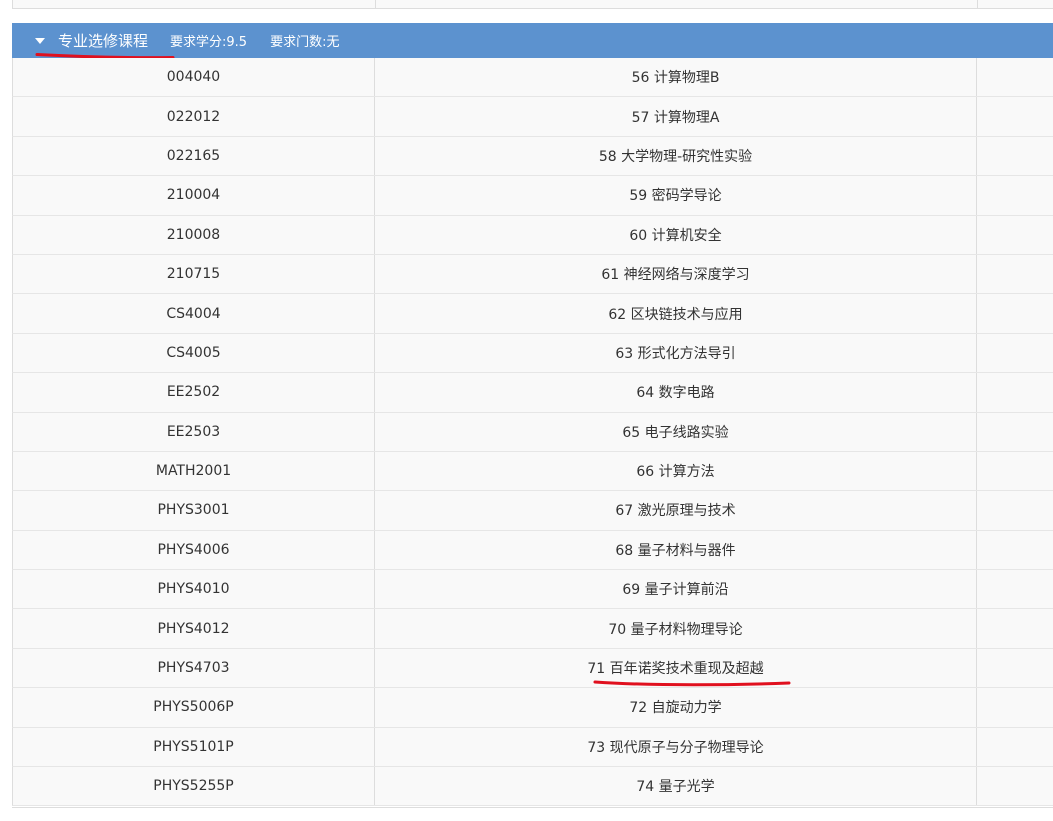 The image size is (1053, 821). Describe the element at coordinates (676, 274) in the screenshot. I see `course-name: 61 神经网络与深度学习` at that location.